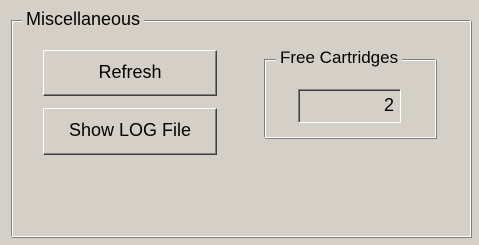  What do you see at coordinates (349, 106) in the screenshot?
I see `free-cartridges-count-field: 2` at bounding box center [349, 106].